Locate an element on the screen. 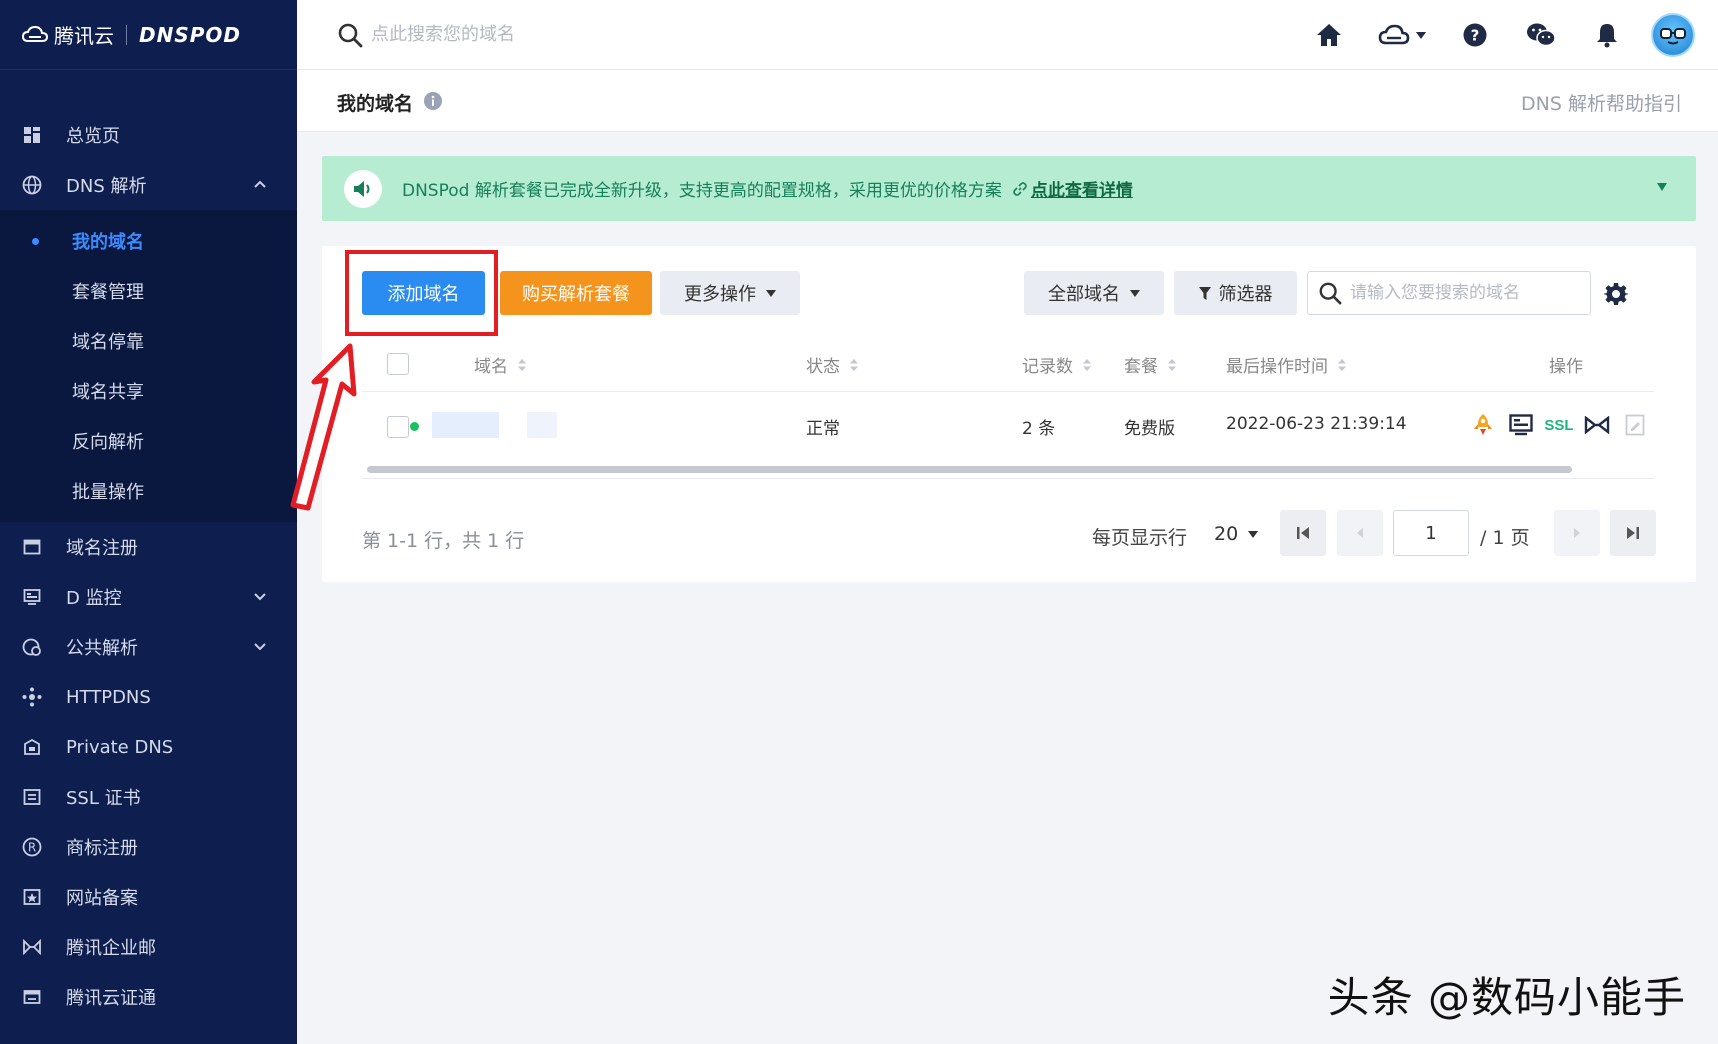 This screenshot has height=1044, width=1718. status-dot is located at coordinates (414, 426).